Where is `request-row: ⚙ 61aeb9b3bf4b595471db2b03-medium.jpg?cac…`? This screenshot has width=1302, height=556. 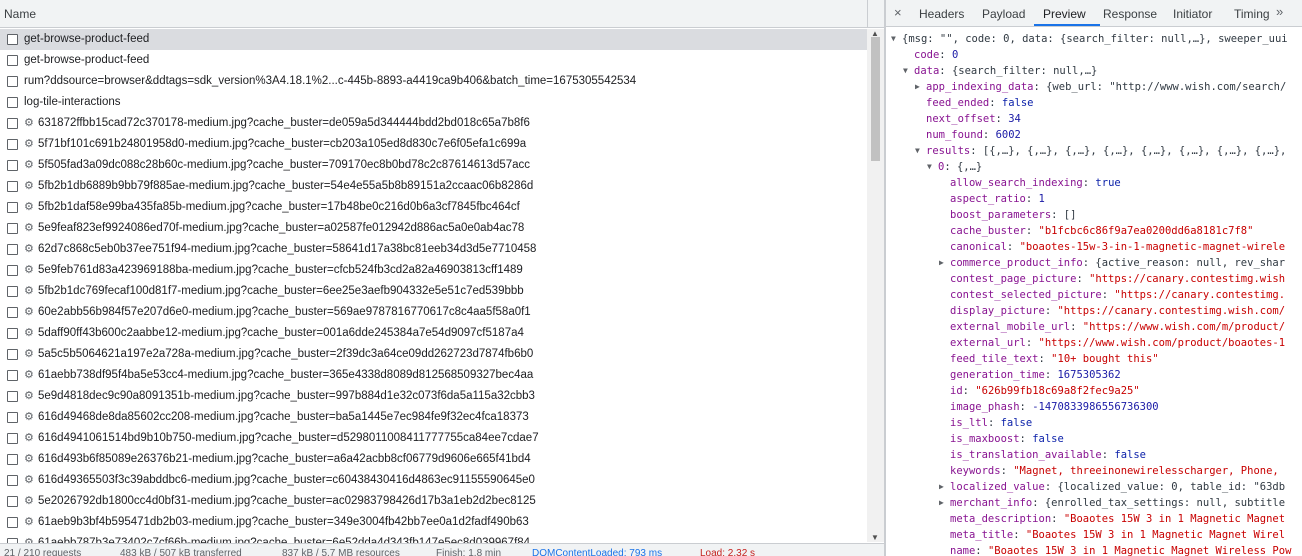
request-row: ⚙ 61aeb9b3bf4b595471db2b03-medium.jpg?cac… is located at coordinates (433, 522).